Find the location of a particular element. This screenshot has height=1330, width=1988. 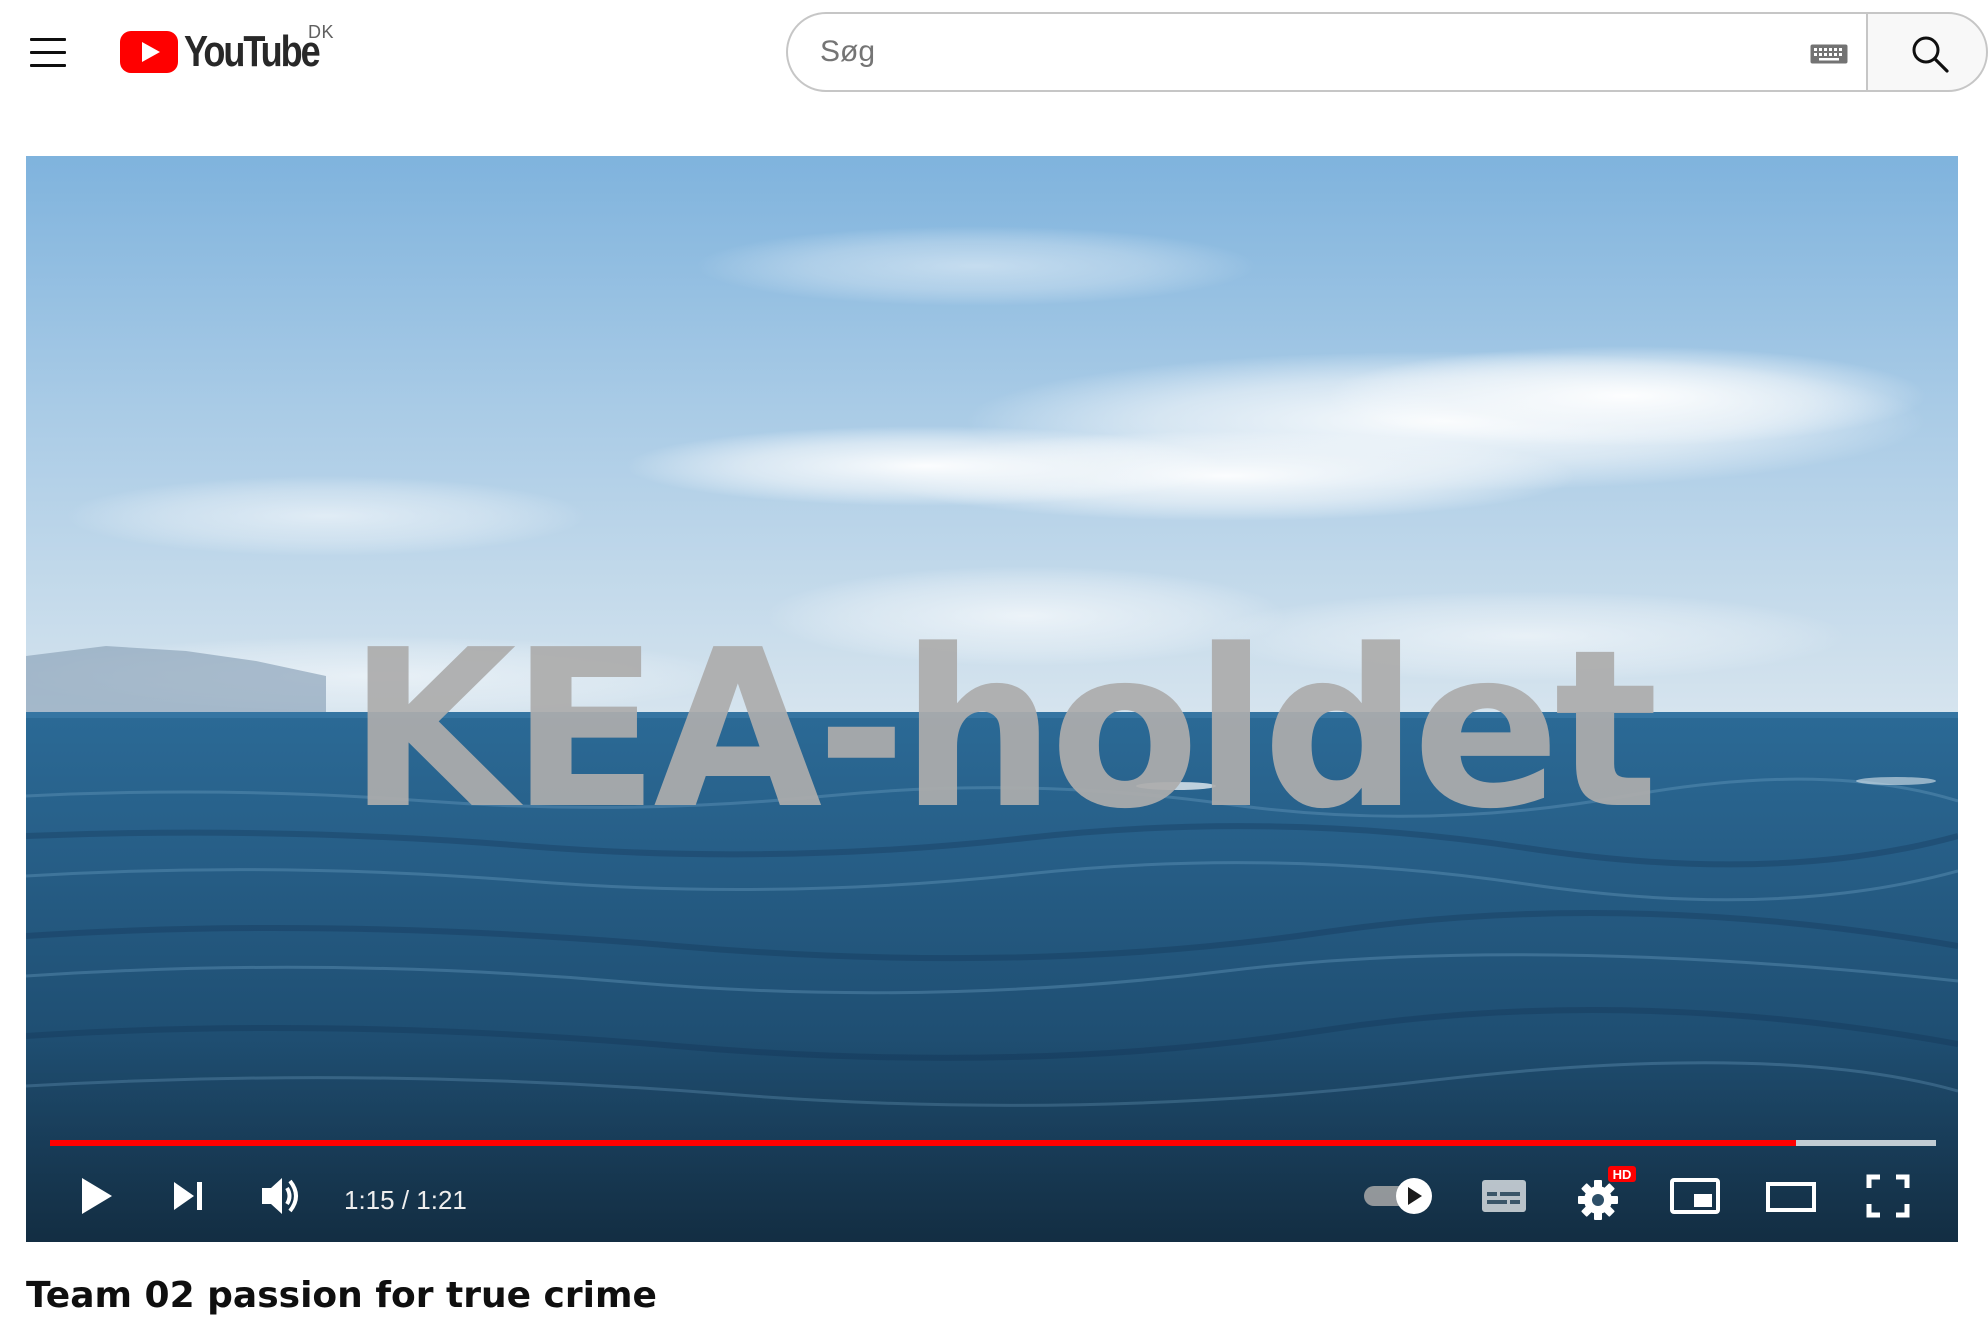

masthead: YouTube DK is located at coordinates (994, 55).